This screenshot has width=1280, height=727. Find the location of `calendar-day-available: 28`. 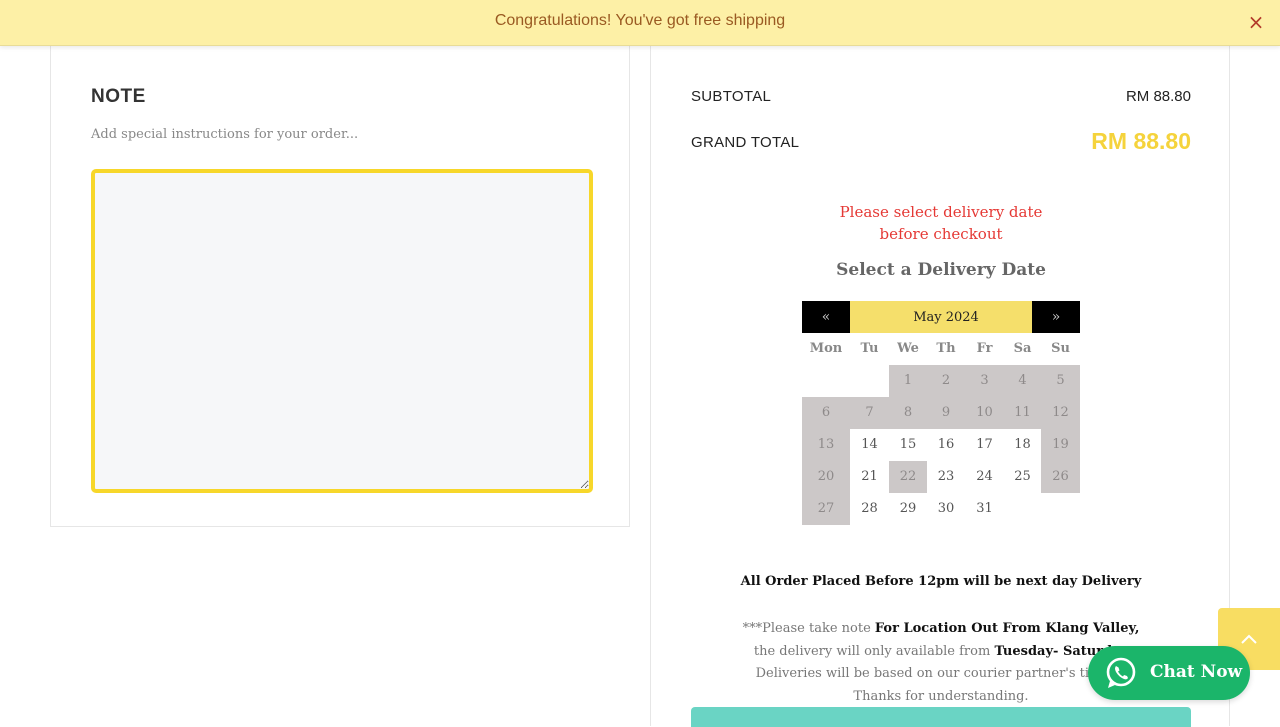

calendar-day-available: 28 is located at coordinates (869, 509).